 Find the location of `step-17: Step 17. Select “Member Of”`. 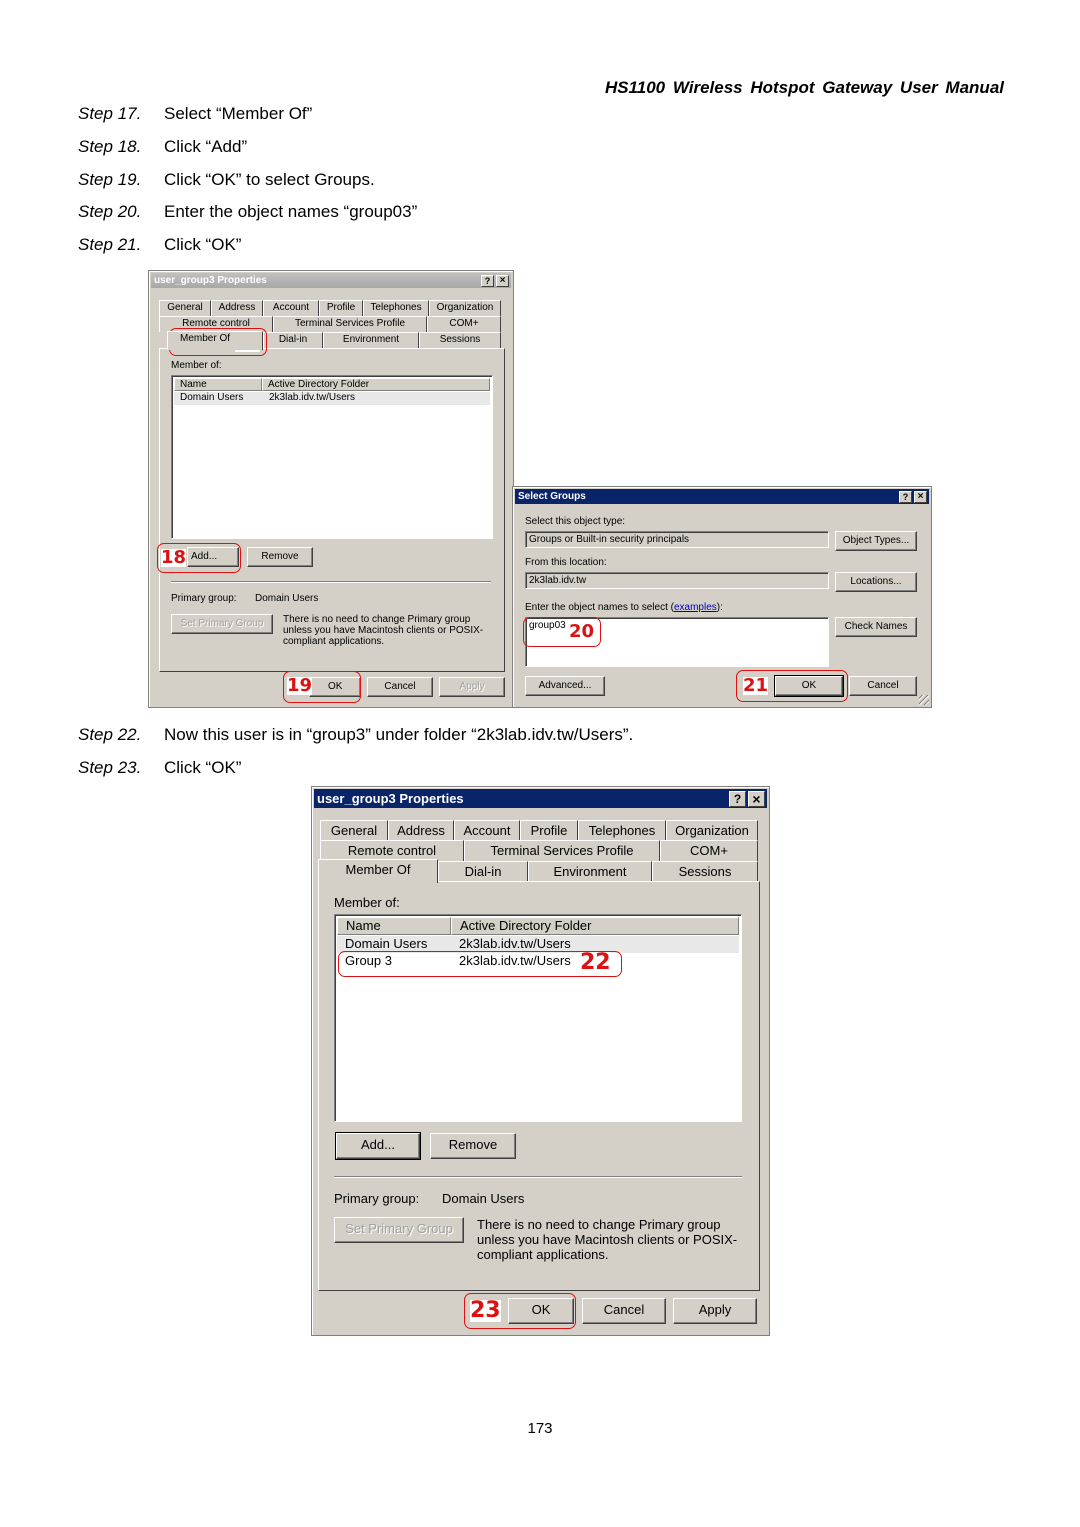

step-17: Step 17. Select “Member Of” is located at coordinates (195, 114).